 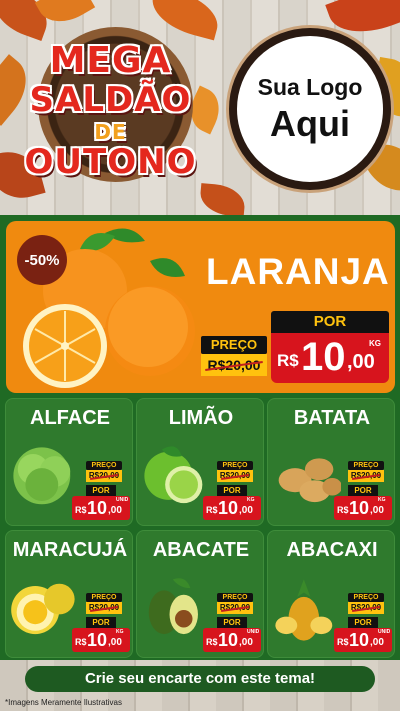 What do you see at coordinates (63, 702) in the screenshot?
I see `disclaimer-text: *Imagens Meramente Ilustrativas` at bounding box center [63, 702].